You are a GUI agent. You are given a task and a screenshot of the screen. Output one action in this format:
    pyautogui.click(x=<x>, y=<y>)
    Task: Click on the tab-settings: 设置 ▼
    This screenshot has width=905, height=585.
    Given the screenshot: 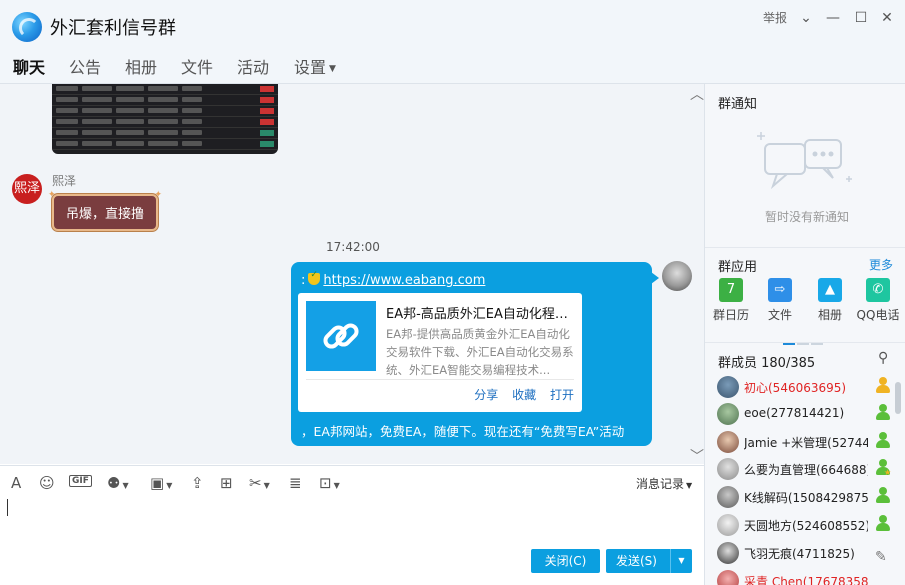 What is the action you would take?
    pyautogui.click(x=315, y=66)
    